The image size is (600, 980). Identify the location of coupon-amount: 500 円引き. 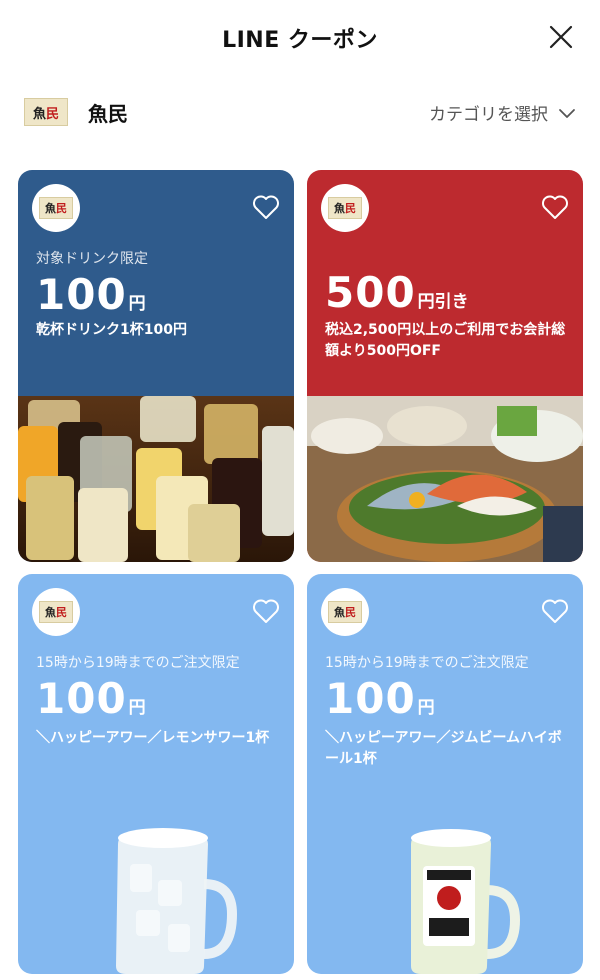
(397, 292).